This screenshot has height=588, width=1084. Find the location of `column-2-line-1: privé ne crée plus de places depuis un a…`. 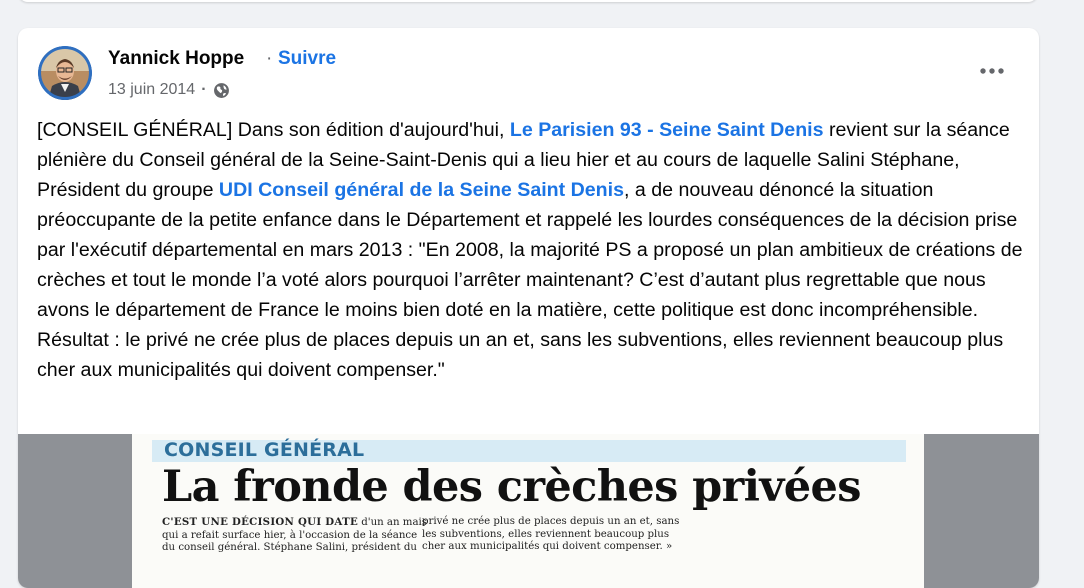

column-2-line-1: privé ne crée plus de places depuis un a… is located at coordinates (551, 521).